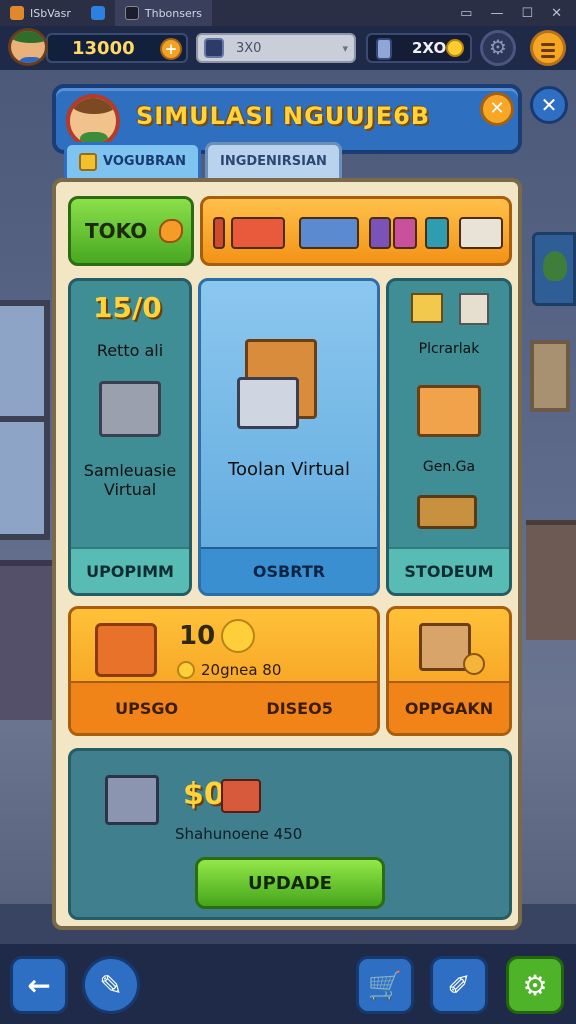  Describe the element at coordinates (173, 13) in the screenshot. I see `os-tab-label: Thbonsers` at that location.